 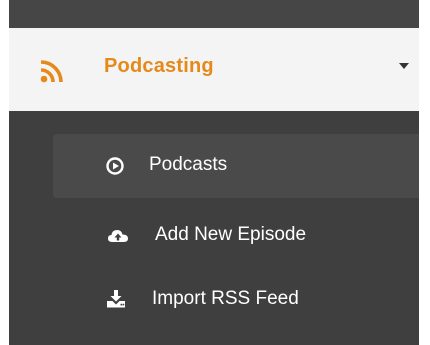 I want to click on submenu-item-label: Add New Episode, so click(x=231, y=234).